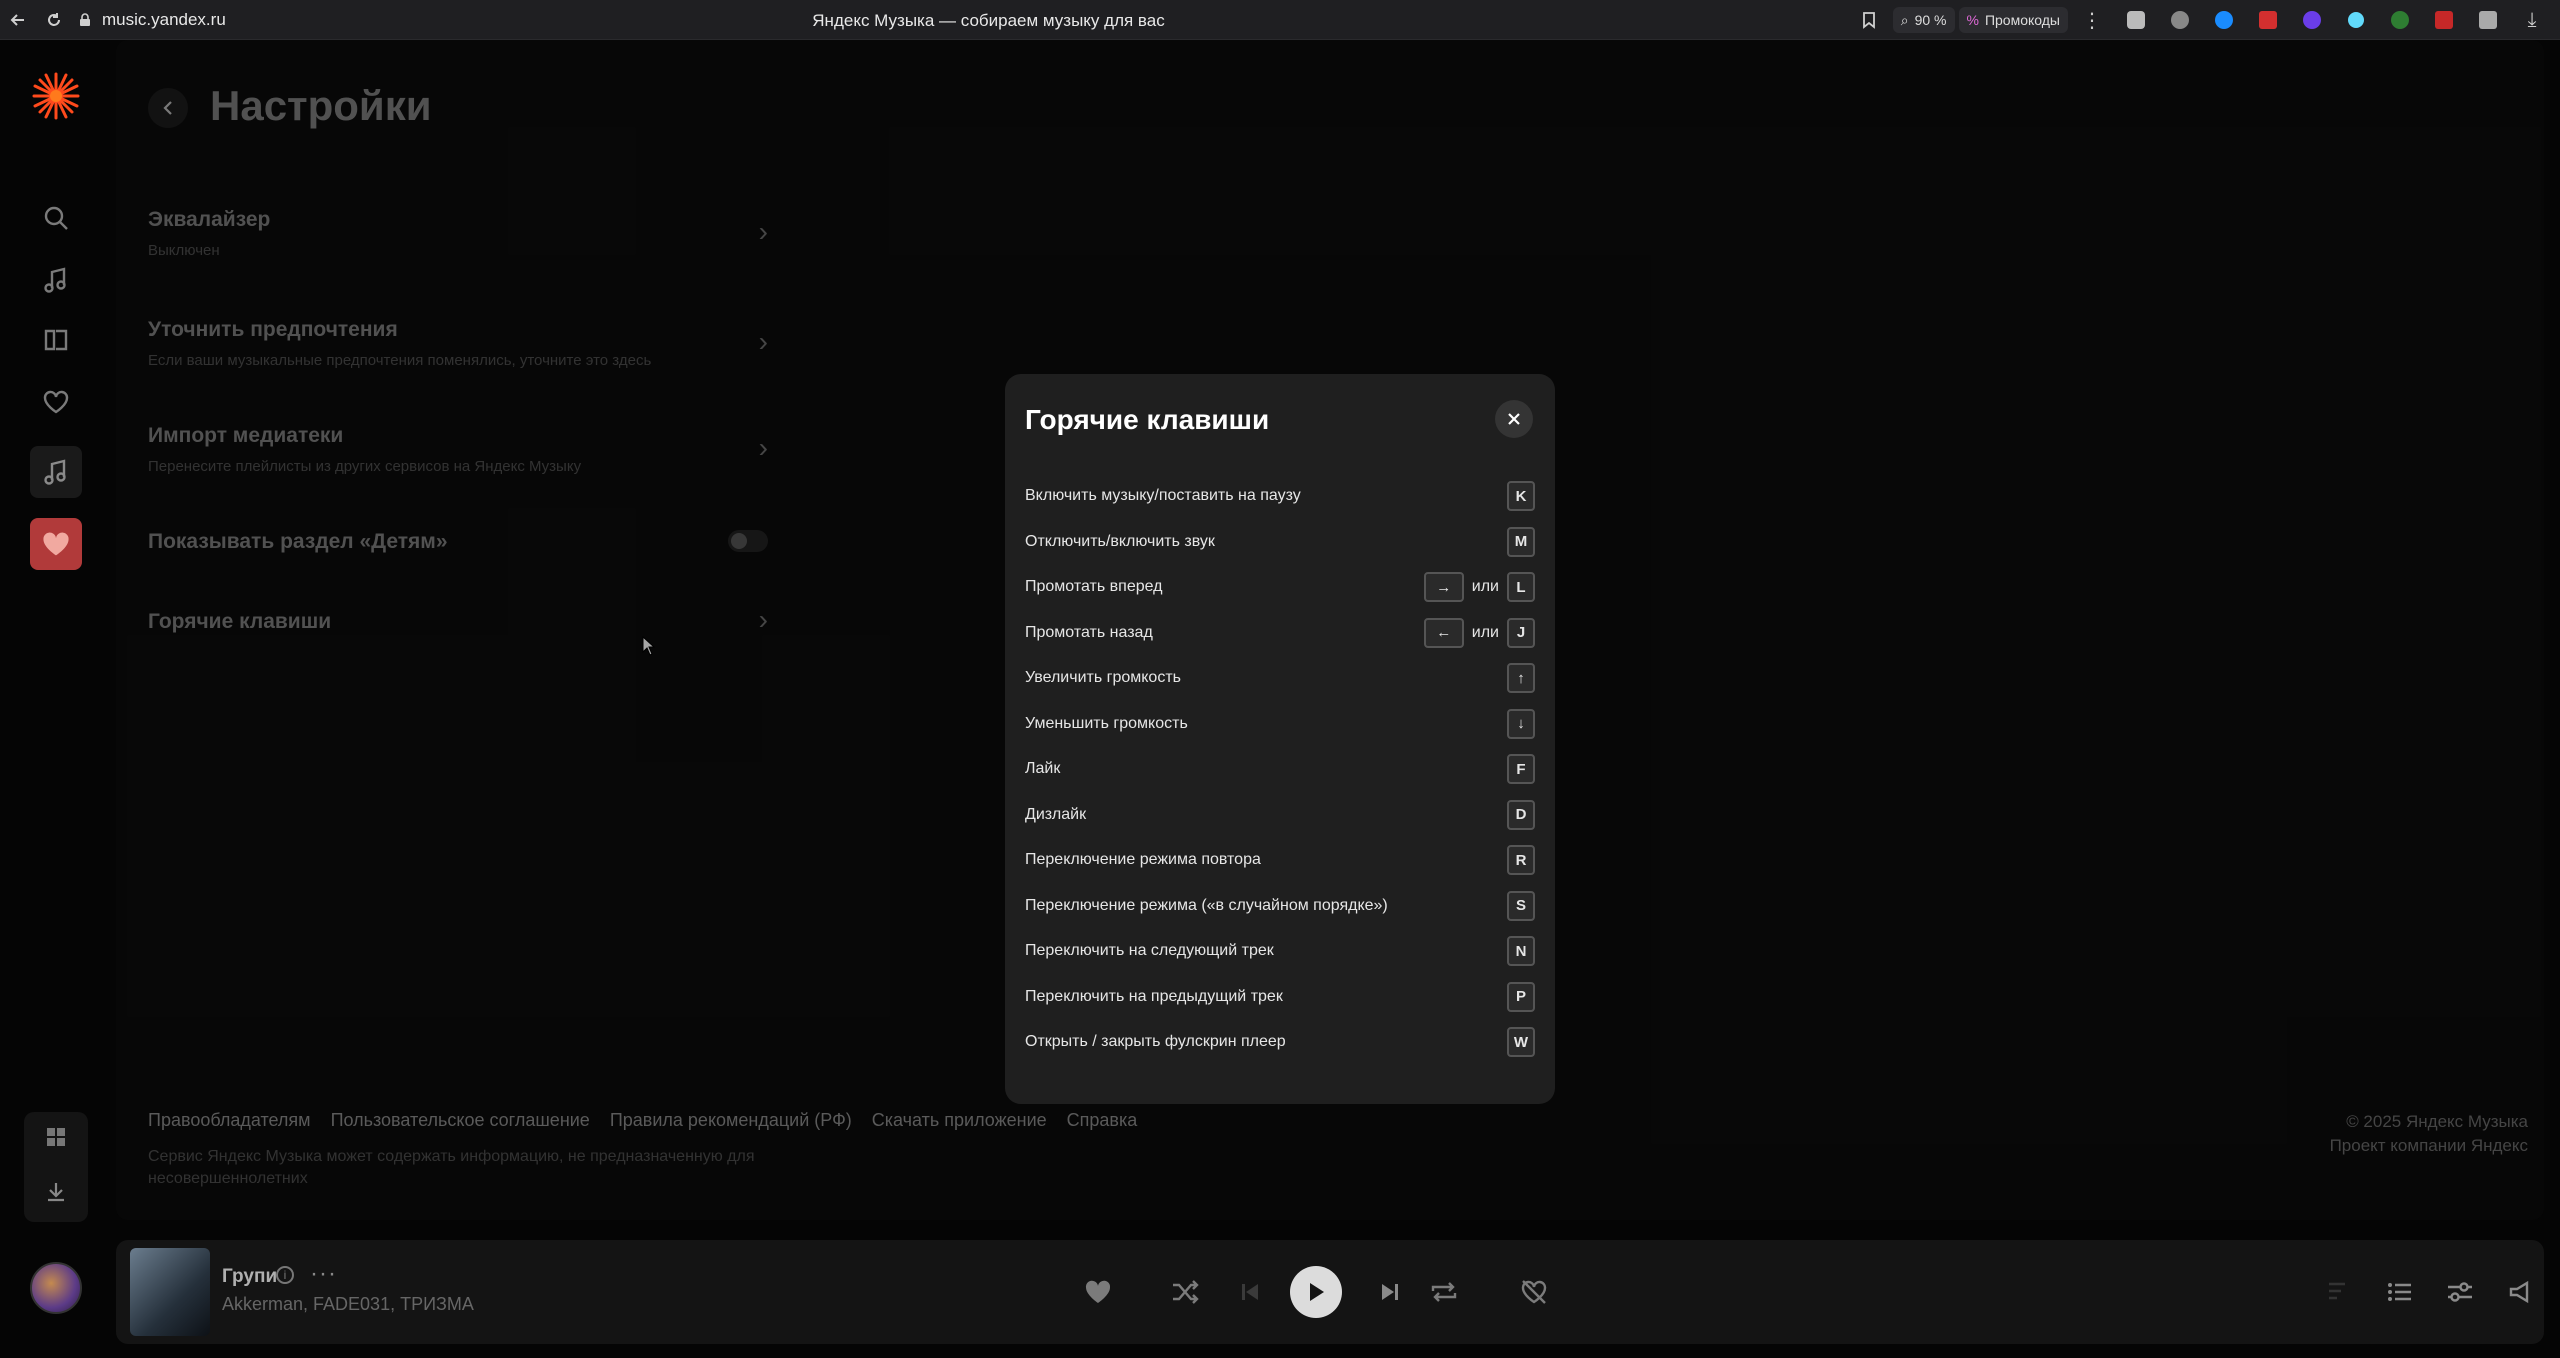 The image size is (2560, 1358). Describe the element at coordinates (1390, 1292) in the screenshot. I see `next-track-icon` at that location.